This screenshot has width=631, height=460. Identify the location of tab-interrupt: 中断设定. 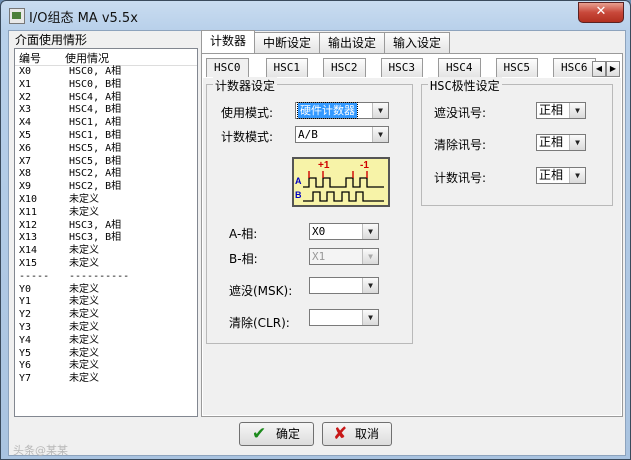
(287, 42).